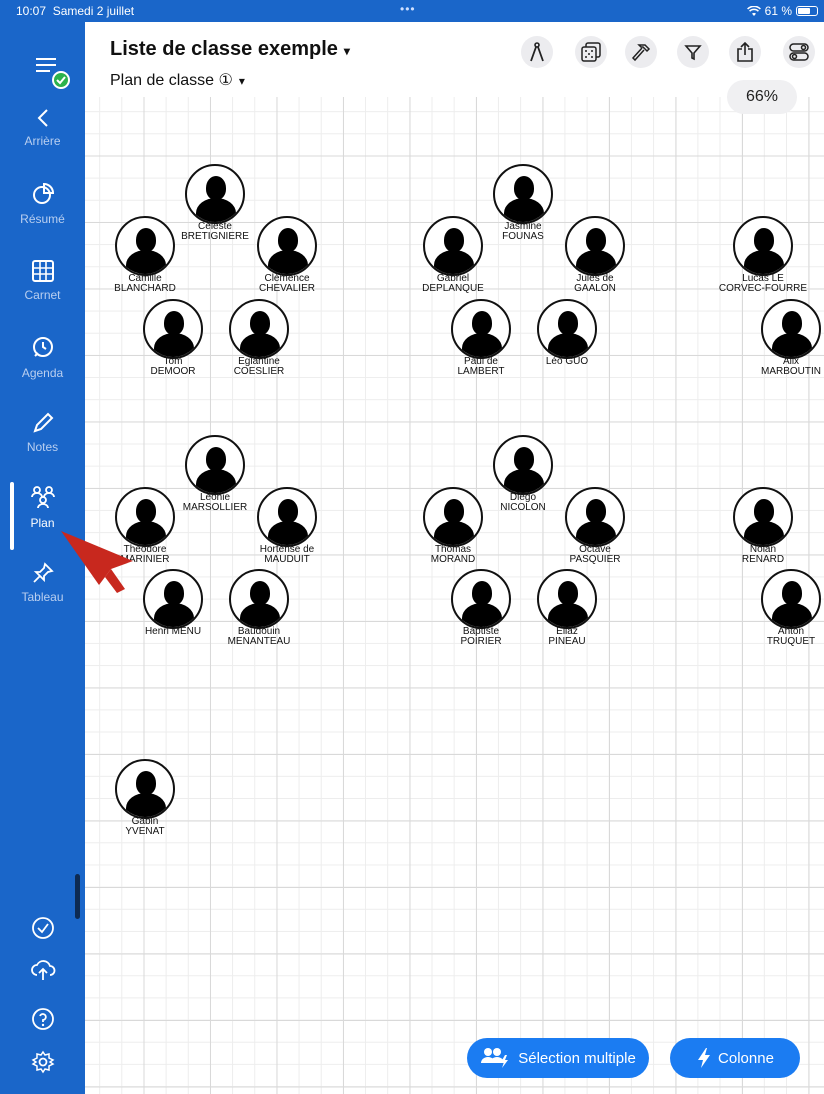 The image size is (824, 1094). Describe the element at coordinates (287, 288) in the screenshot. I see `student-last-name: CHEVALIER` at that location.